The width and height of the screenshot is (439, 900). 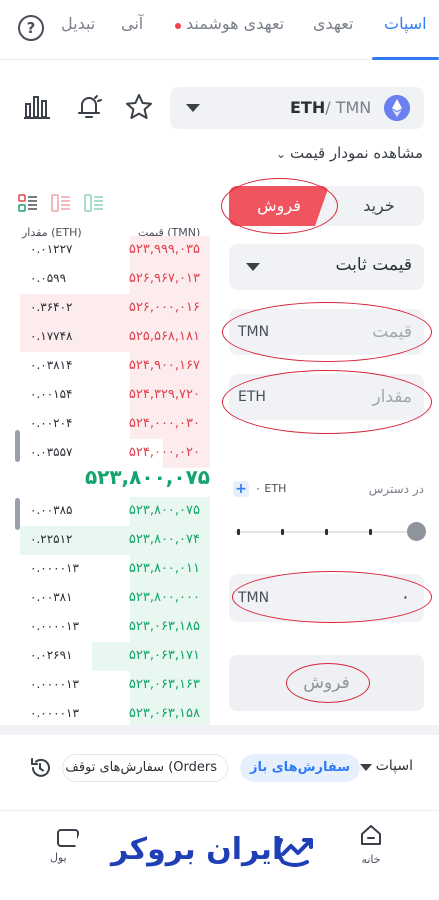 What do you see at coordinates (235, 23) in the screenshot?
I see `tab-smart-margin: تعهدی هوشمند` at bounding box center [235, 23].